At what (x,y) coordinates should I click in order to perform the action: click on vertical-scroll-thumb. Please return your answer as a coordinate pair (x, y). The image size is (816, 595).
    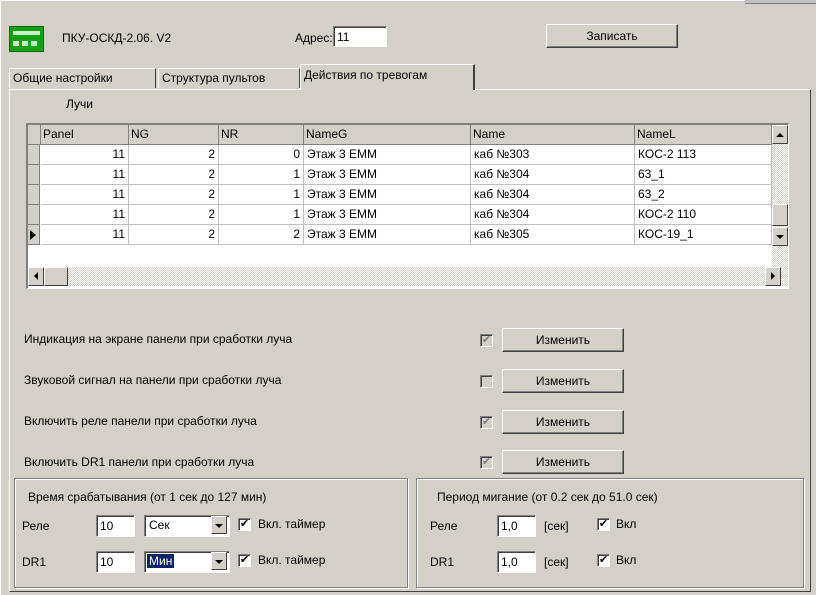
    Looking at the image, I should click on (780, 215).